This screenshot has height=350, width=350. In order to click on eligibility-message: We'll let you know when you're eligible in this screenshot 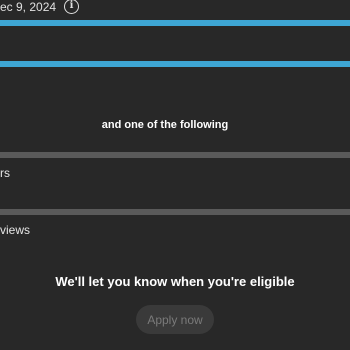, I will do `click(175, 281)`.